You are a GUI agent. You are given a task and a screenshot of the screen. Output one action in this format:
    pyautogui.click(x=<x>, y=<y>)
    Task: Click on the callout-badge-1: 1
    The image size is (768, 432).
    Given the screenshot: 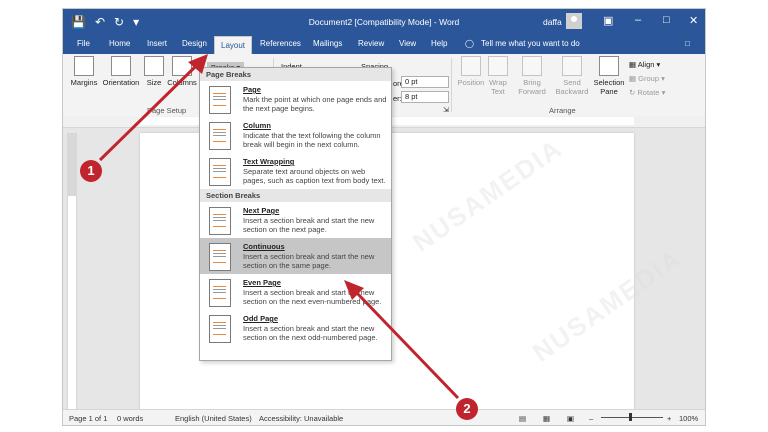 What is the action you would take?
    pyautogui.click(x=91, y=171)
    